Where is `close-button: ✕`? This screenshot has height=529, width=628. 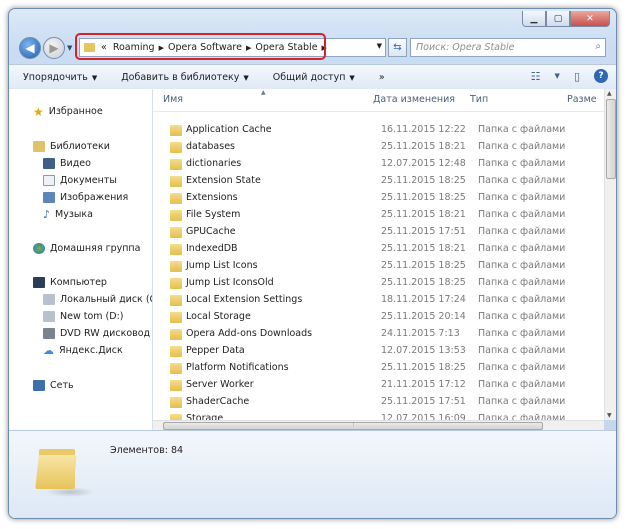
close-button: ✕ is located at coordinates (590, 19).